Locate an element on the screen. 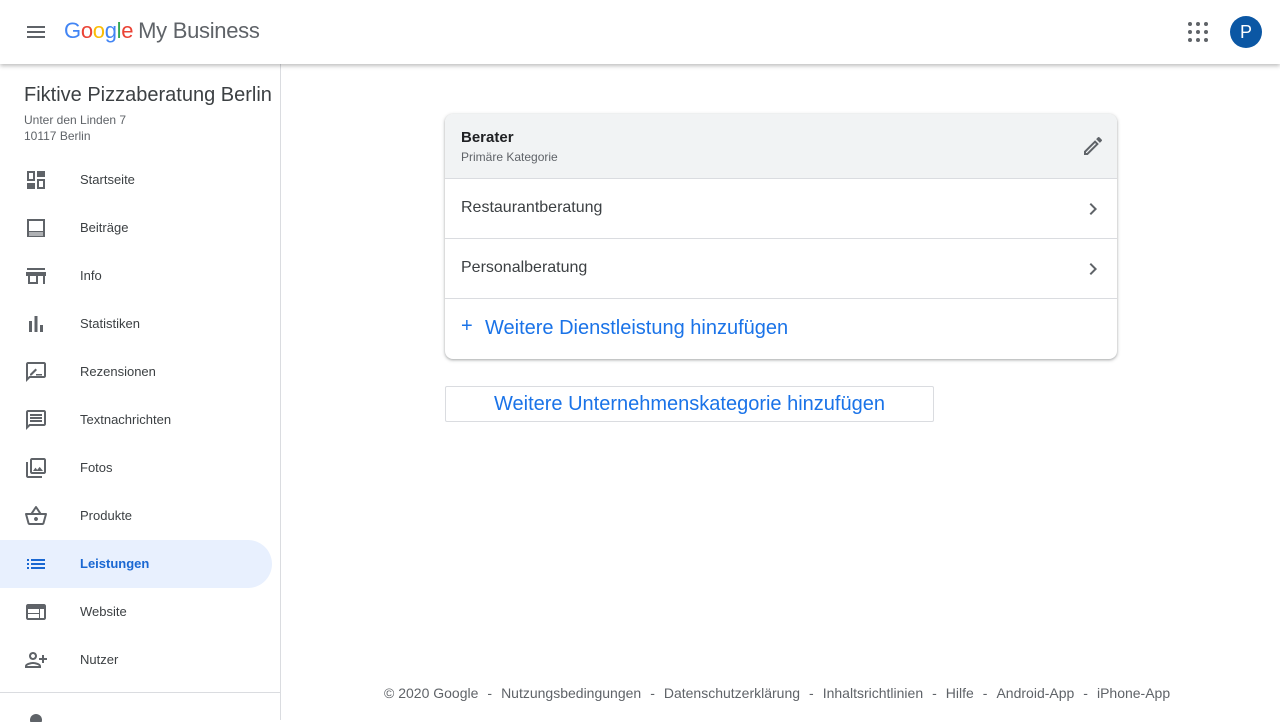 The image size is (1280, 722). primary-category-subtitle: Primäre Kategorie is located at coordinates (509, 157).